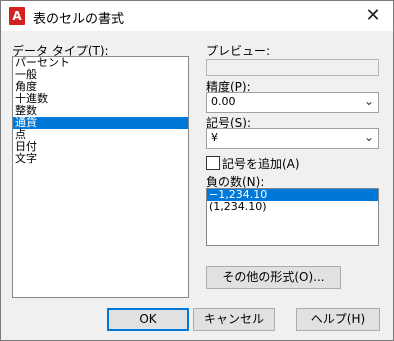 This screenshot has width=394, height=341. Describe the element at coordinates (148, 319) in the screenshot. I see `ok-button: OK` at that location.